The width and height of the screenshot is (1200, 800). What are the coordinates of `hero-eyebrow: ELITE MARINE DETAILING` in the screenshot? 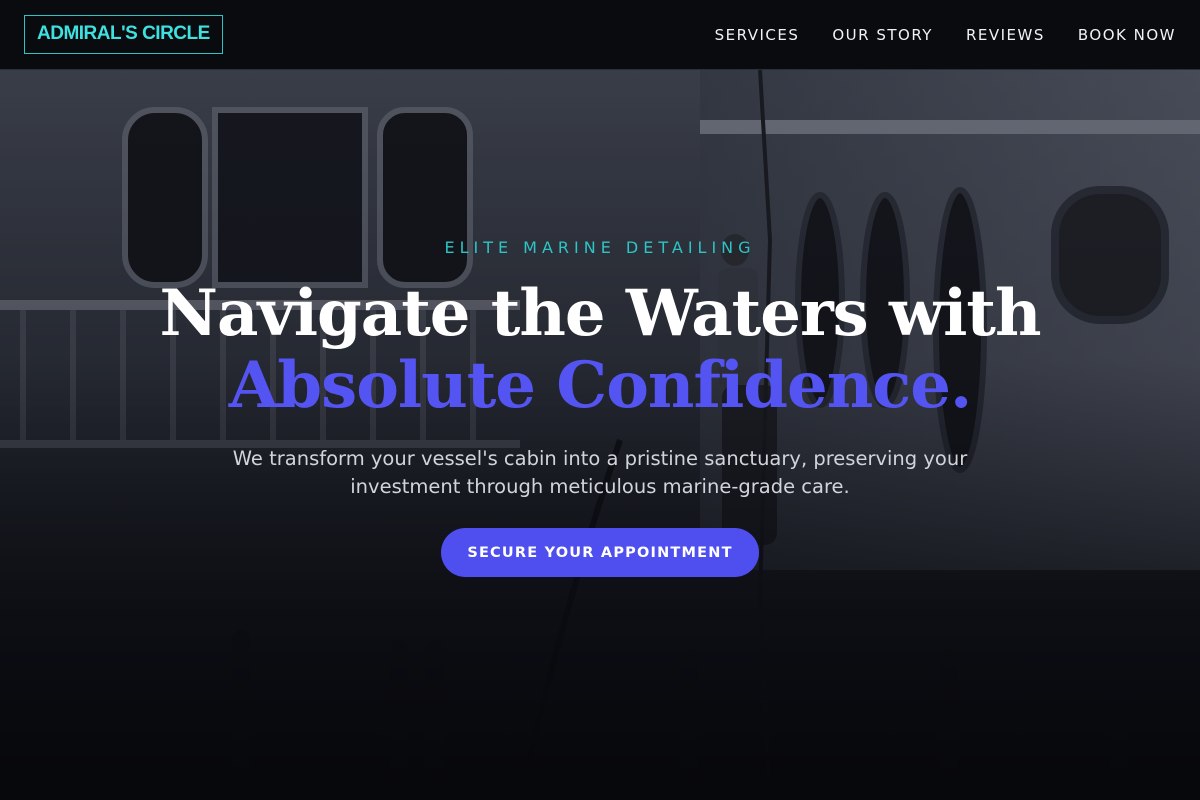 It's located at (600, 247).